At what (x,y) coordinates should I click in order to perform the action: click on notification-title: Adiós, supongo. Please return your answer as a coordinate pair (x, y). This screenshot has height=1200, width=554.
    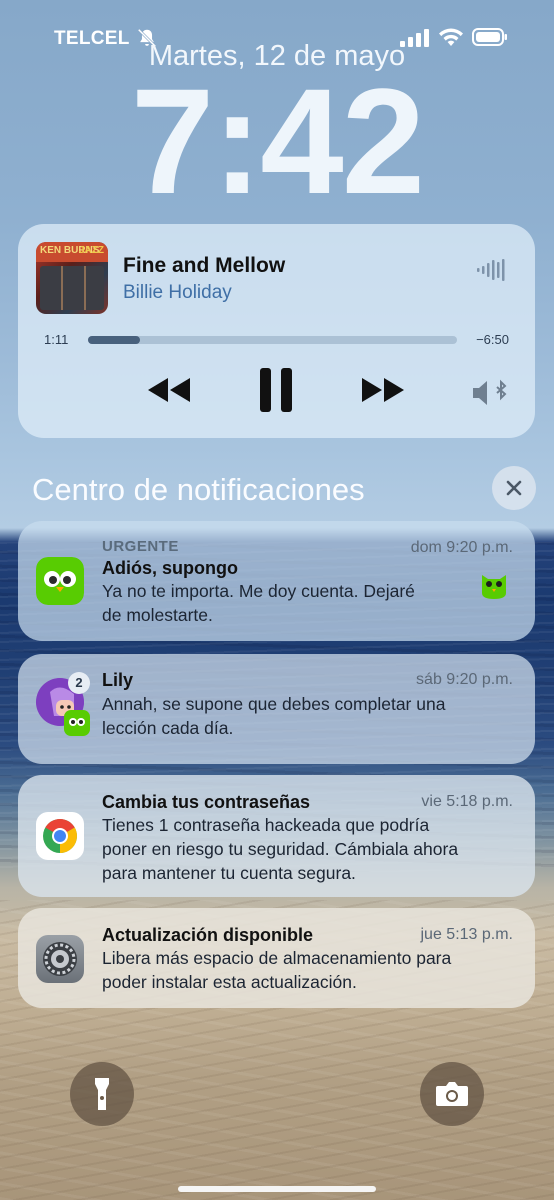
    Looking at the image, I should click on (170, 568).